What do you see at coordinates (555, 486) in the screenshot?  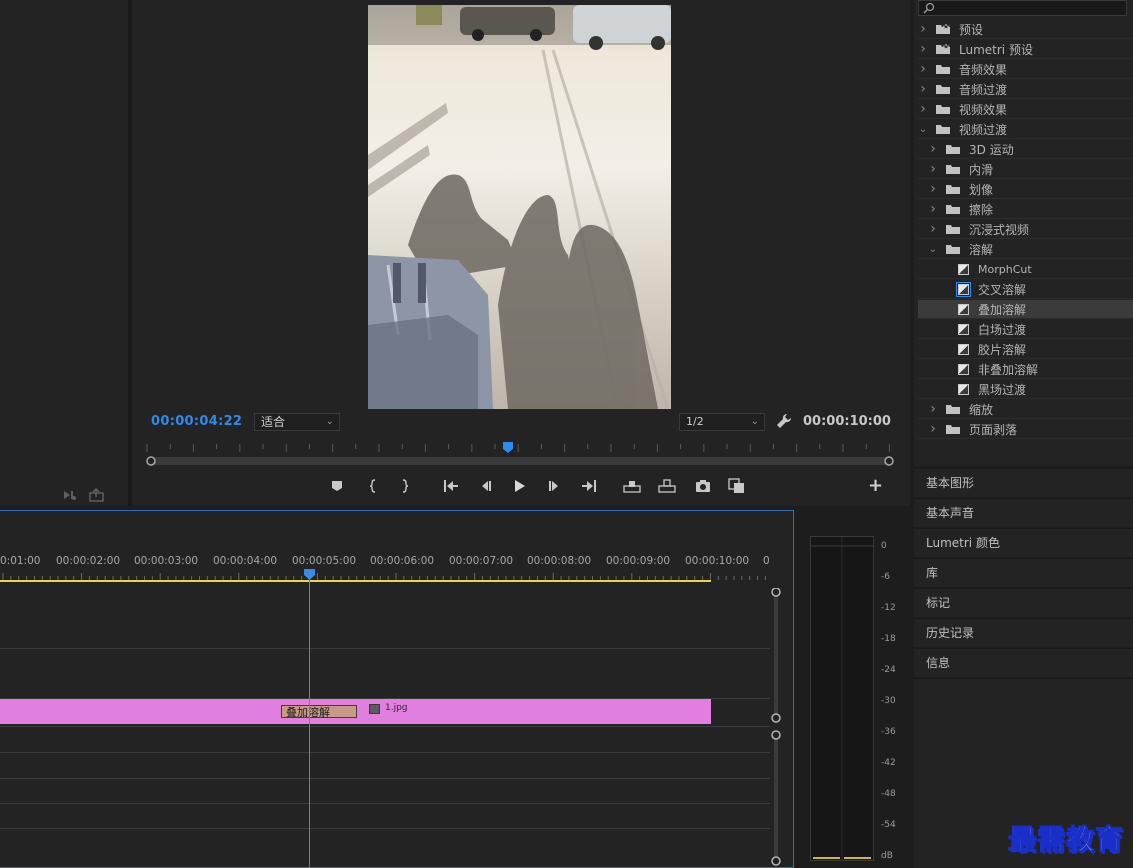 I see `step-forward-button` at bounding box center [555, 486].